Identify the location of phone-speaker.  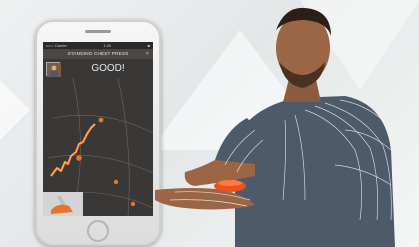
(98, 31).